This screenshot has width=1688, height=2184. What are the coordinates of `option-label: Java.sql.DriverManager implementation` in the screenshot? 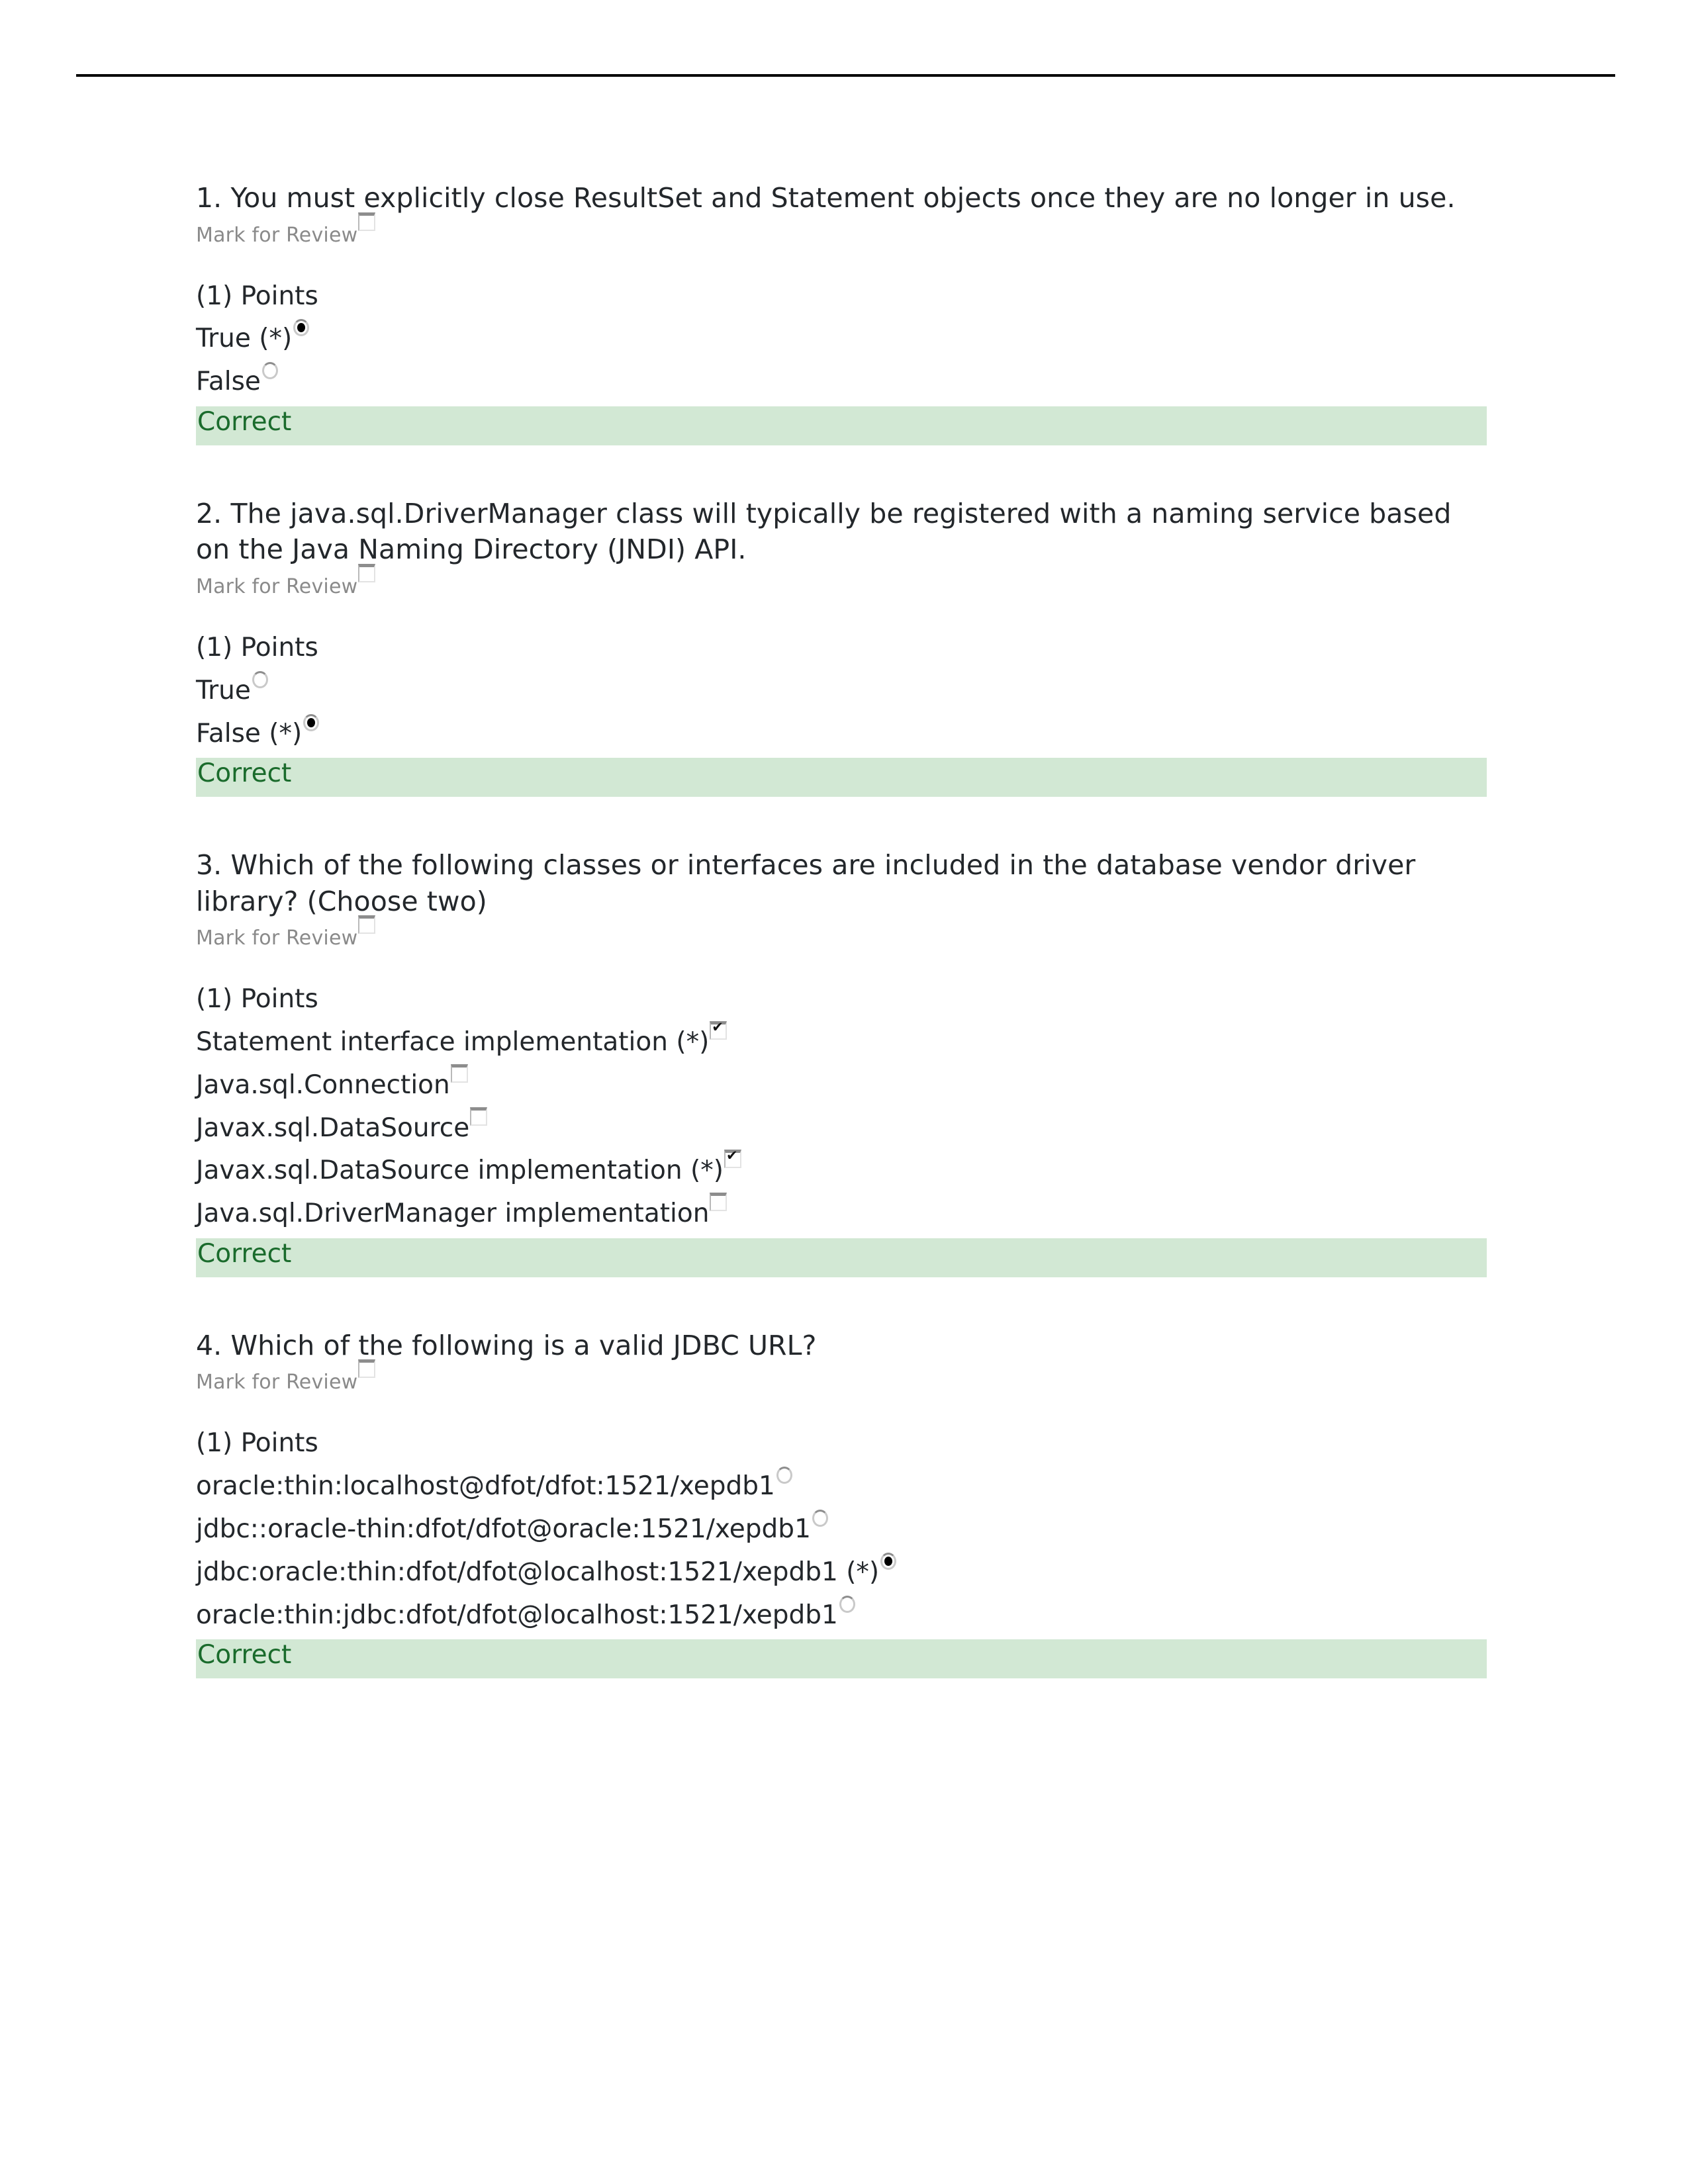 It's located at (453, 1214).